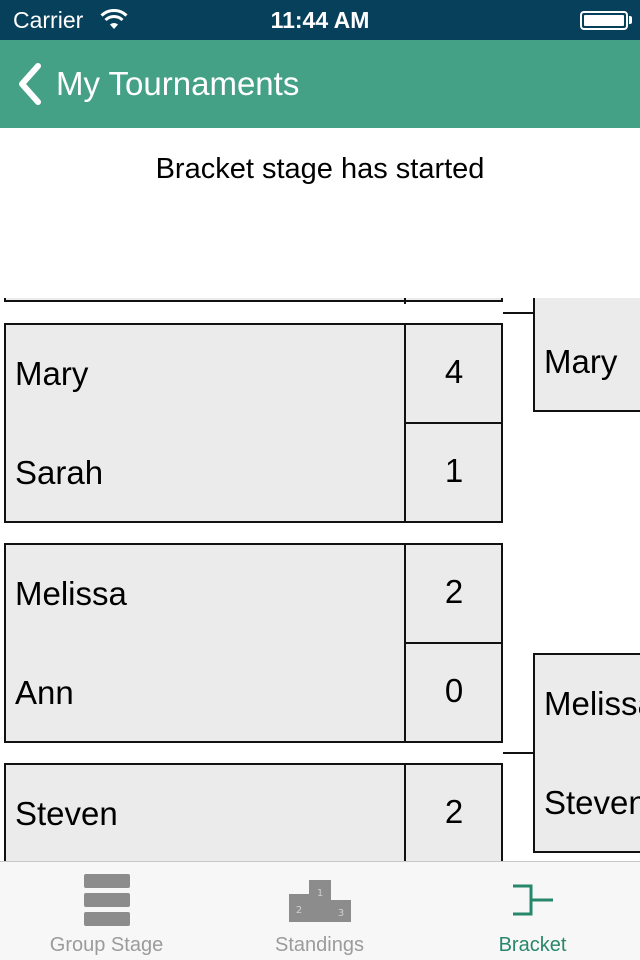 The width and height of the screenshot is (640, 960). What do you see at coordinates (59, 472) in the screenshot?
I see `player-name: Sarah` at bounding box center [59, 472].